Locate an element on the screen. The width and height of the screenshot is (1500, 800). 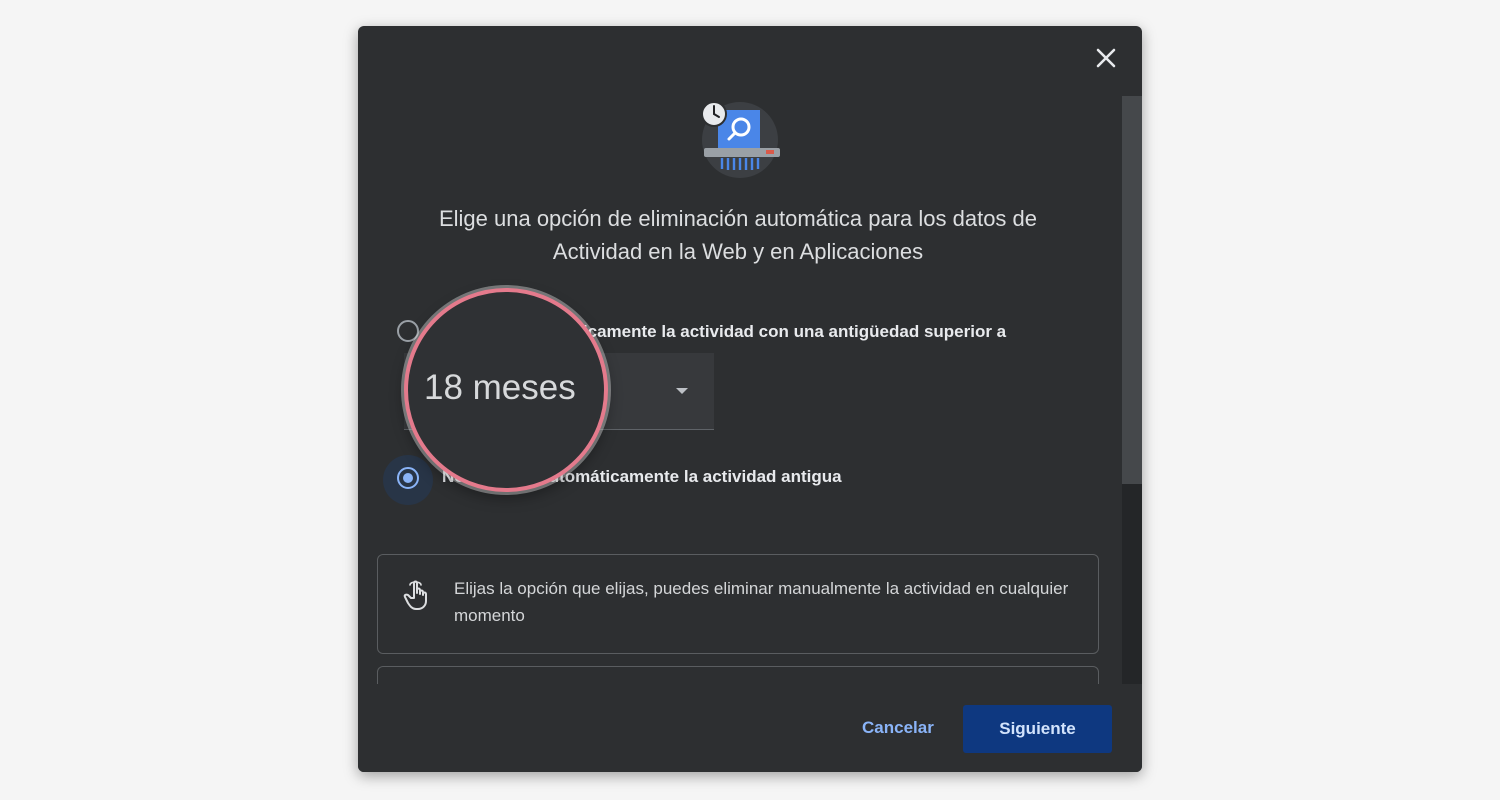
magnifier-dropdown-value: 18 meses is located at coordinates (500, 387).